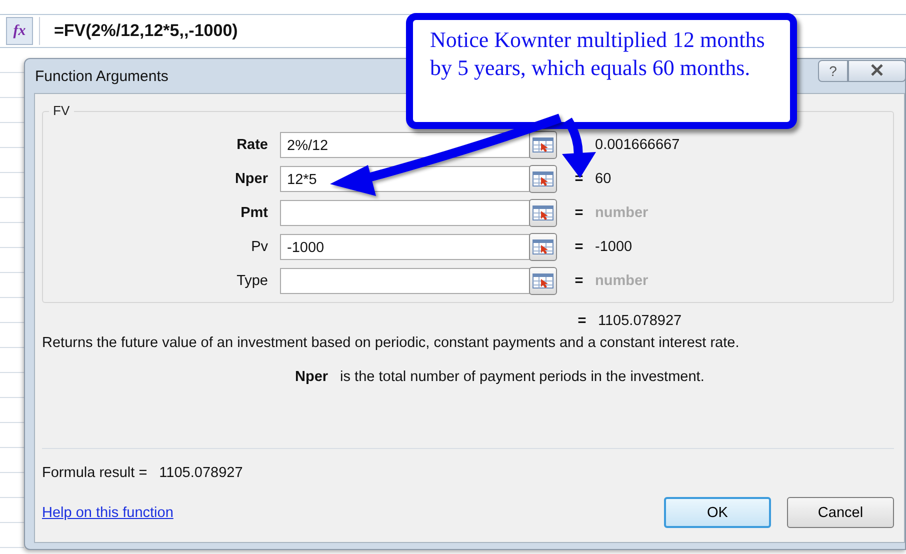  What do you see at coordinates (717, 512) in the screenshot?
I see `ok-button: OK` at bounding box center [717, 512].